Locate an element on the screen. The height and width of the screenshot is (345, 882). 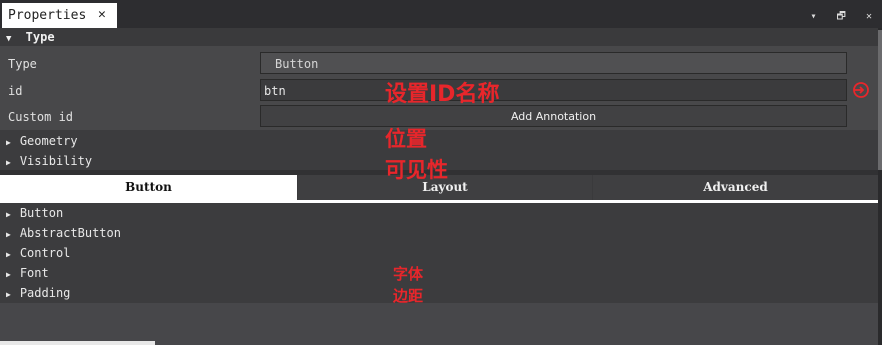
geometry-label: Geometry is located at coordinates (48, 141).